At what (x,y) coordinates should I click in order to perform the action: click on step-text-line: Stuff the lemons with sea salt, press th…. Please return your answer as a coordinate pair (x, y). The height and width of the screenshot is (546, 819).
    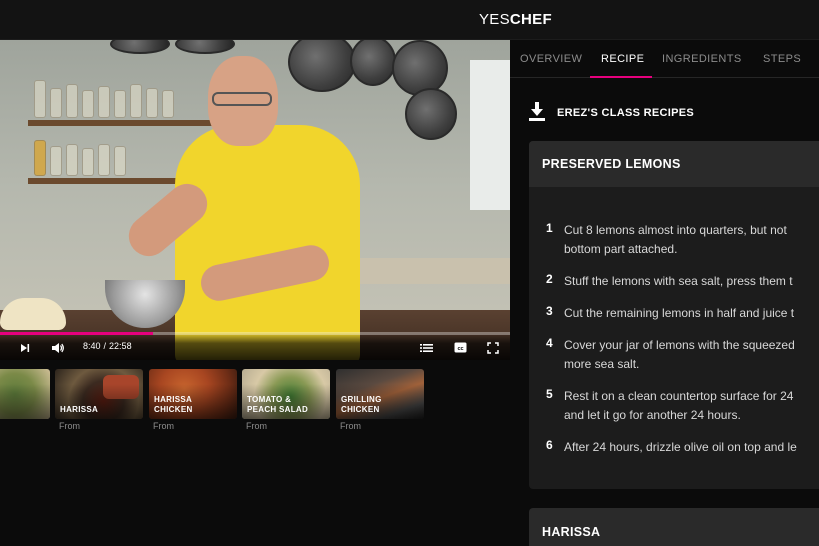
    Looking at the image, I should click on (678, 281).